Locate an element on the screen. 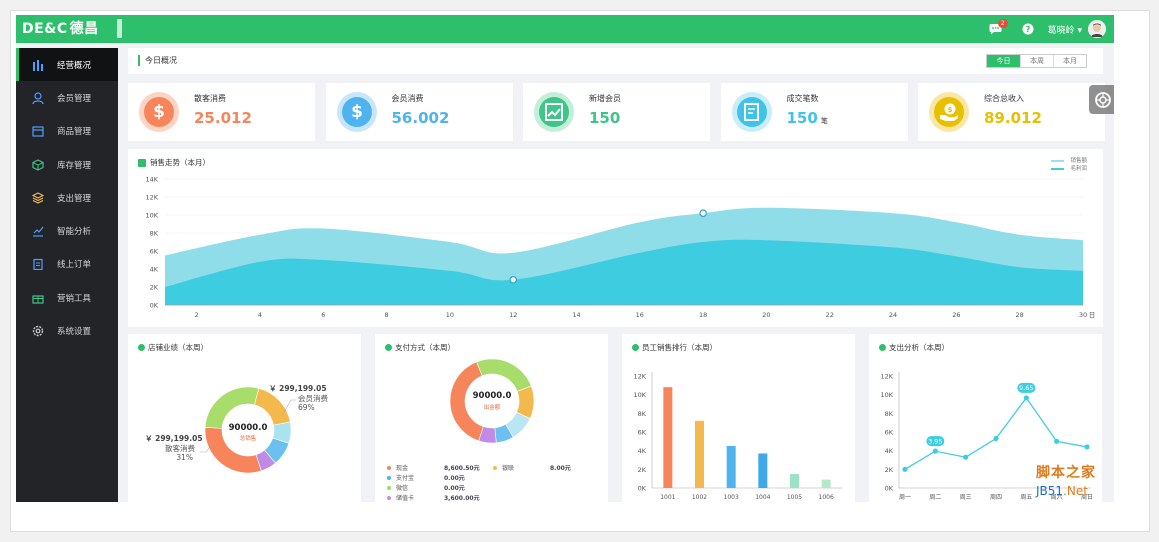  stat-value-wrap: 56.002 is located at coordinates (422, 118).